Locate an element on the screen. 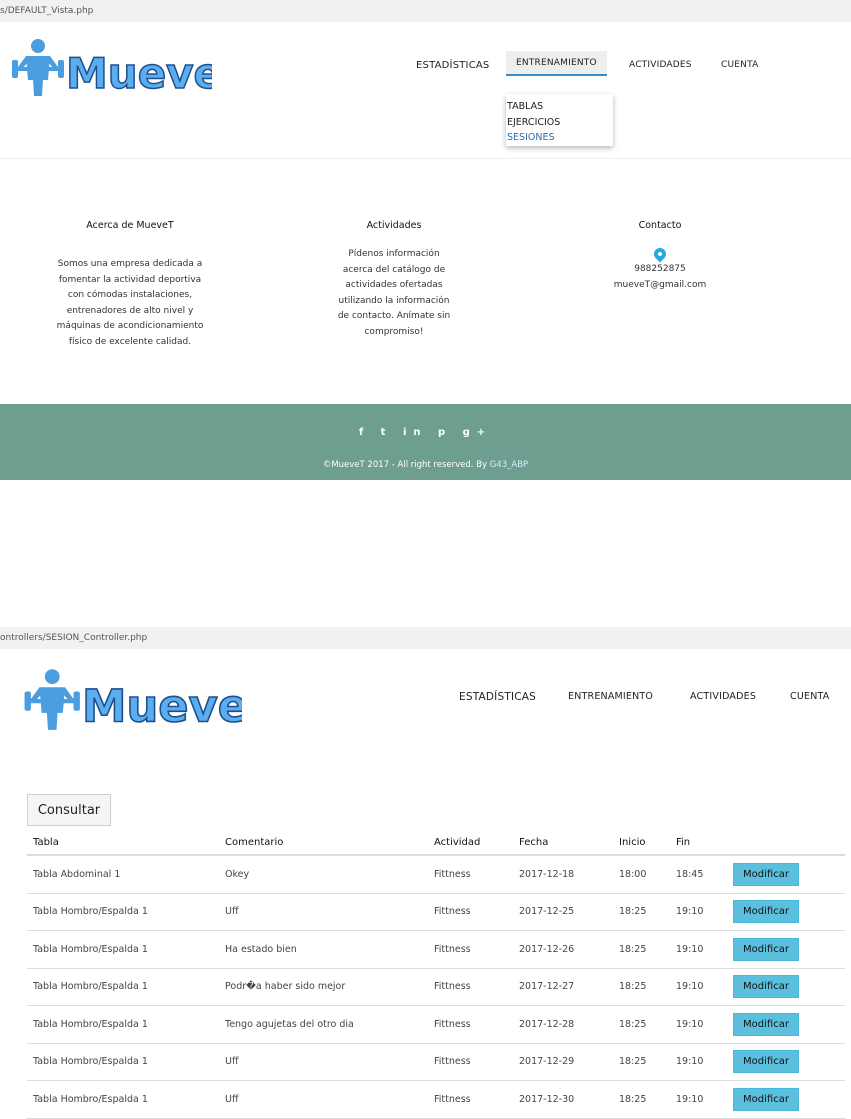 This screenshot has width=851, height=1119. social-icons: f t in p g+ is located at coordinates (425, 432).